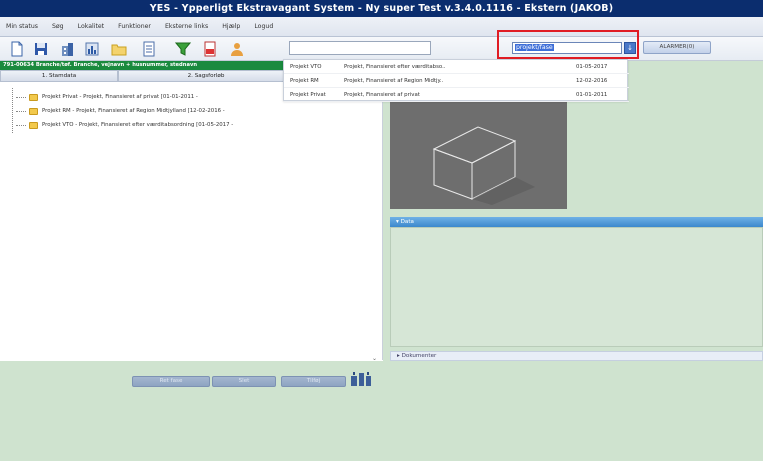 The height and width of the screenshot is (461, 763). What do you see at coordinates (17, 49) in the screenshot?
I see `new-document-icon` at bounding box center [17, 49].